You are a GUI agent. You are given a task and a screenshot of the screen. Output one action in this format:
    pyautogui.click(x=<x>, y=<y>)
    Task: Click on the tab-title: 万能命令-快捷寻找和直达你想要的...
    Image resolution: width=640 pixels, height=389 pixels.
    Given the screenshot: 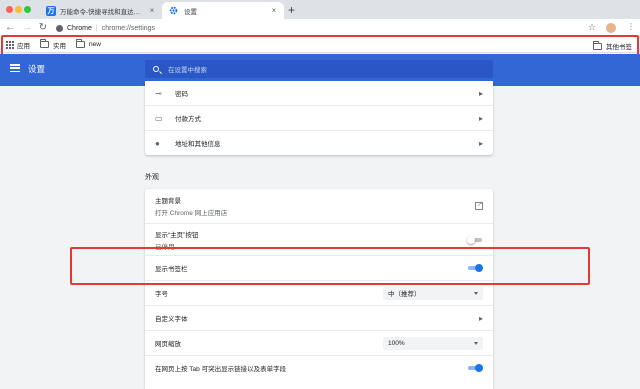 What is the action you would take?
    pyautogui.click(x=102, y=12)
    